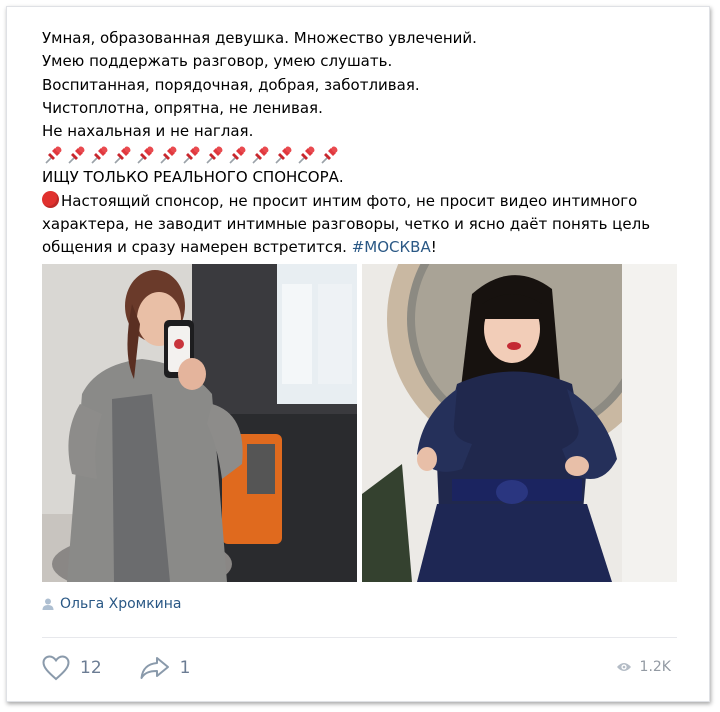 The width and height of the screenshot is (720, 712). What do you see at coordinates (185, 668) in the screenshot?
I see `share-count: 1` at bounding box center [185, 668].